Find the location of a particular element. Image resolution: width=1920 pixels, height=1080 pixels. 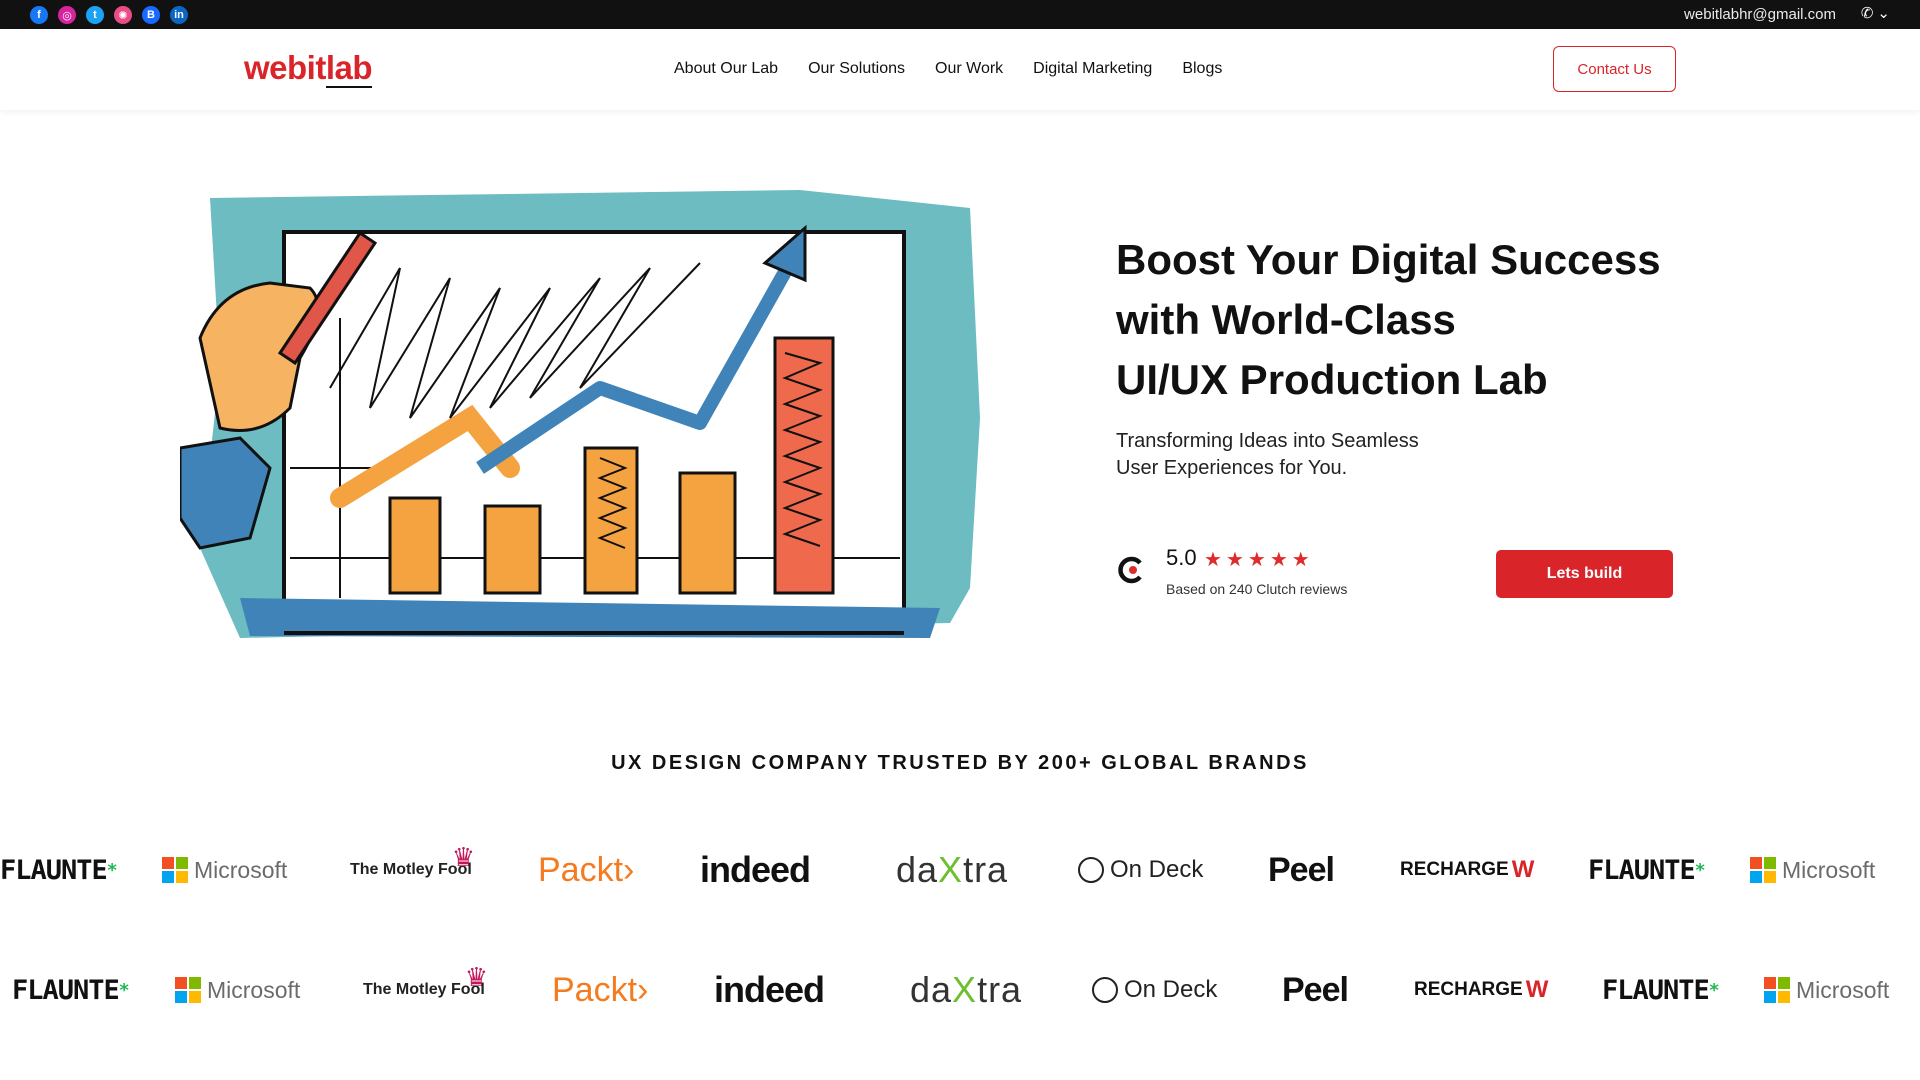

nav-item-about: About Our Lab is located at coordinates (726, 69).